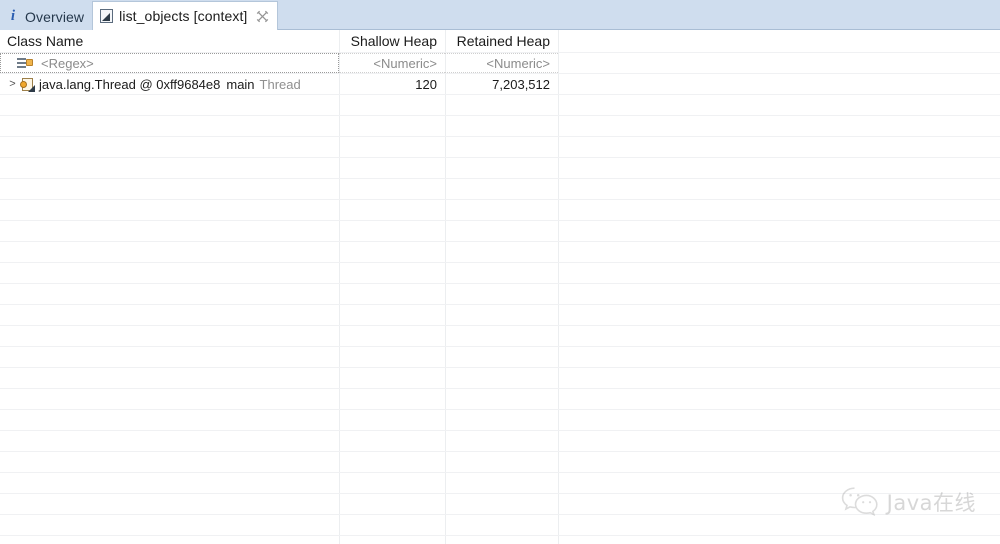 Image resolution: width=1000 pixels, height=544 pixels. Describe the element at coordinates (67, 63) in the screenshot. I see `regex-filter-placeholder: <Regex>` at that location.